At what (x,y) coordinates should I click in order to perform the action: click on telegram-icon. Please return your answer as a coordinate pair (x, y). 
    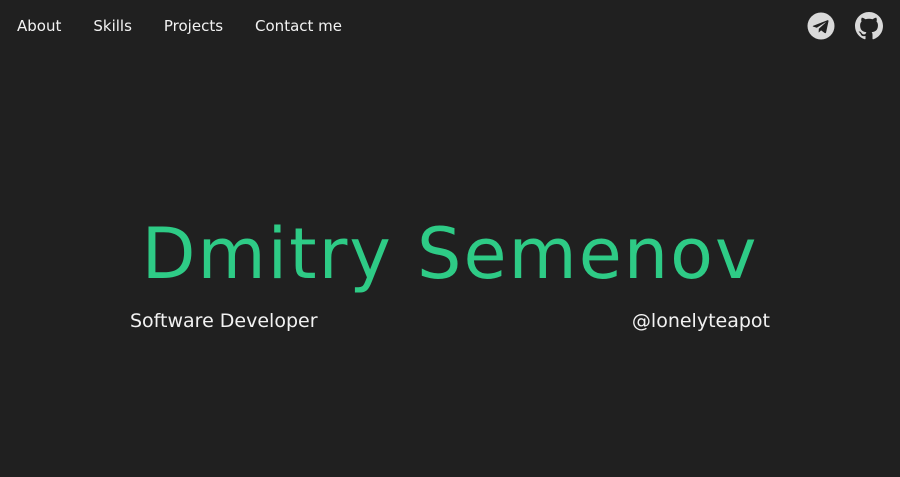
    Looking at the image, I should click on (821, 26).